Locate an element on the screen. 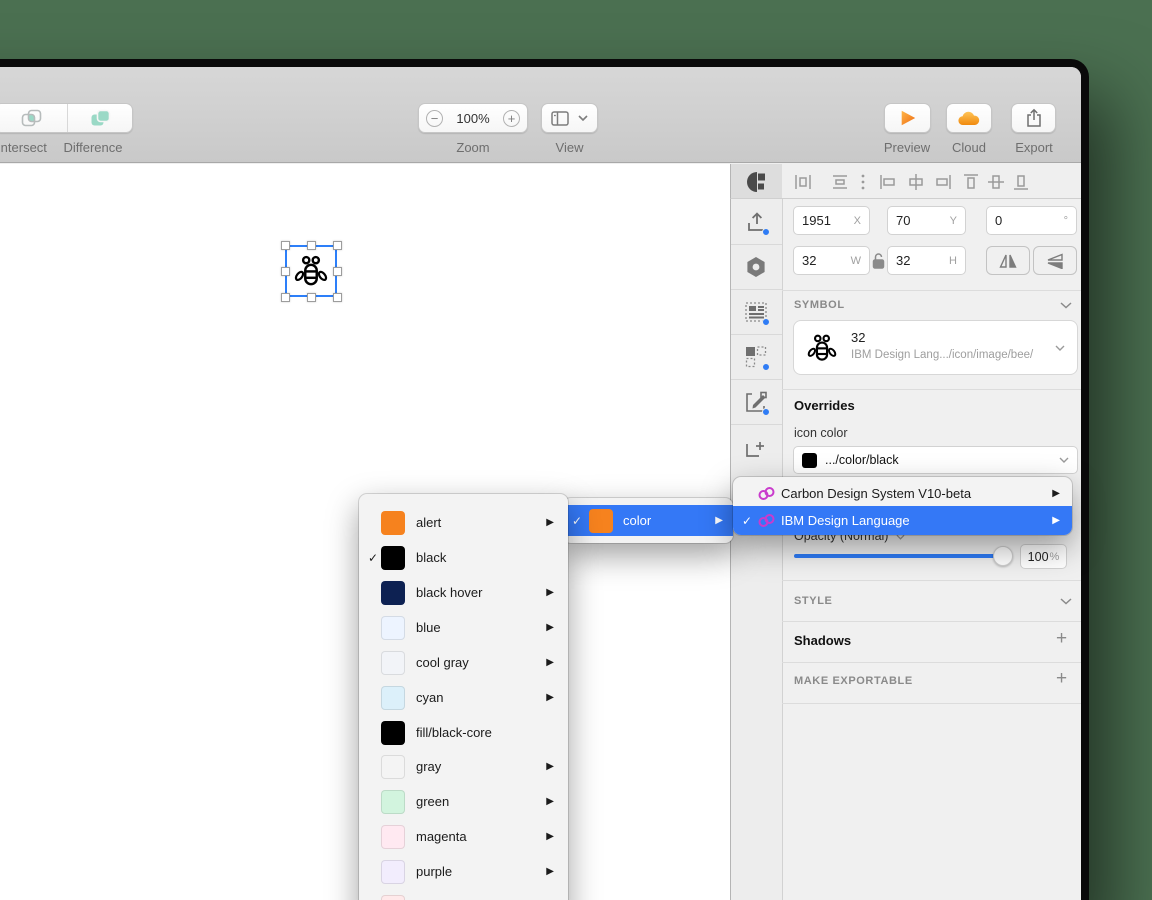 Image resolution: width=1152 pixels, height=900 pixels. add-shadow-button: + is located at coordinates (1061, 639).